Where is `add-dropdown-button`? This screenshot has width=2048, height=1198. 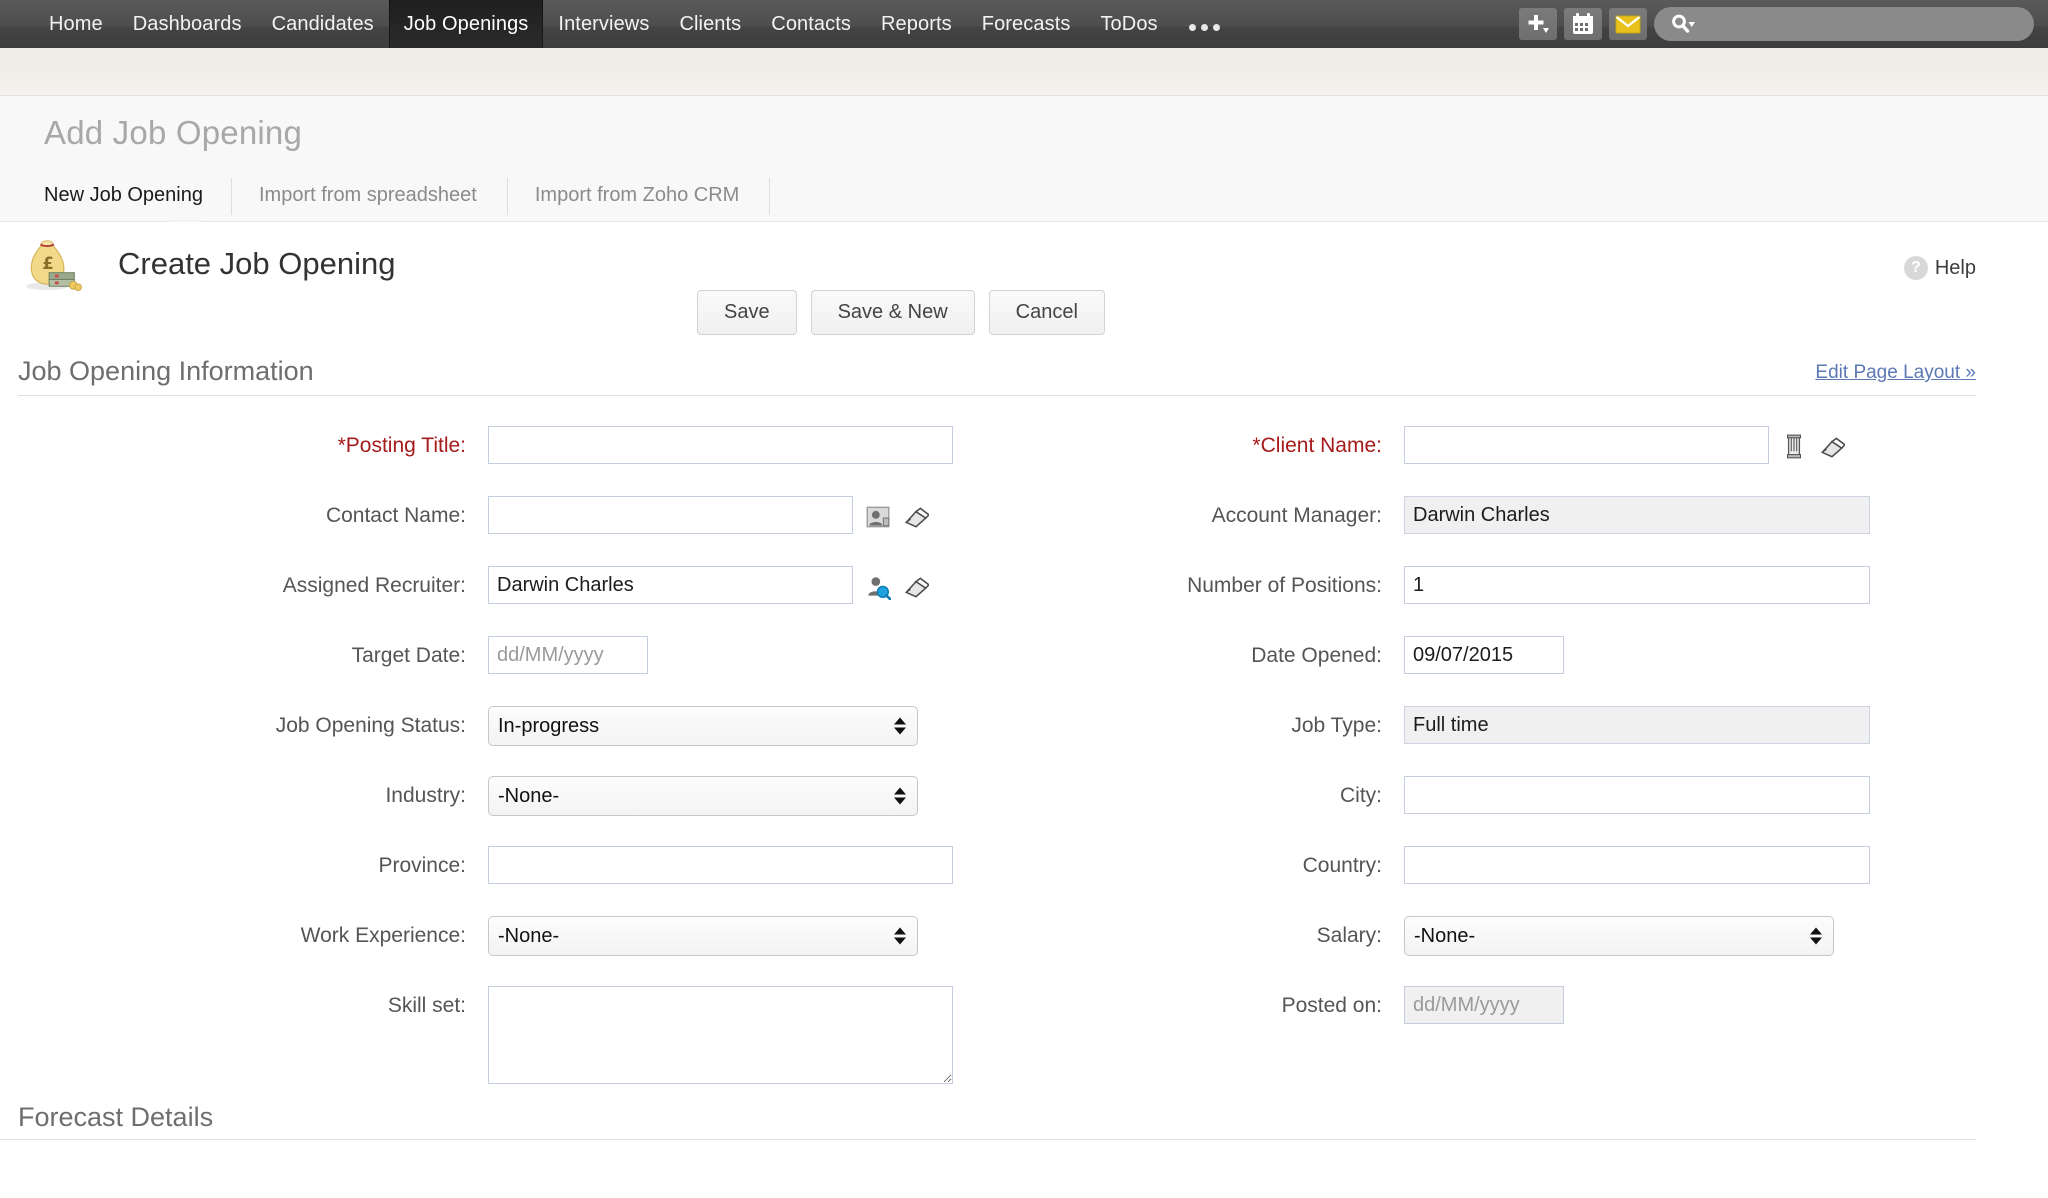 add-dropdown-button is located at coordinates (1538, 24).